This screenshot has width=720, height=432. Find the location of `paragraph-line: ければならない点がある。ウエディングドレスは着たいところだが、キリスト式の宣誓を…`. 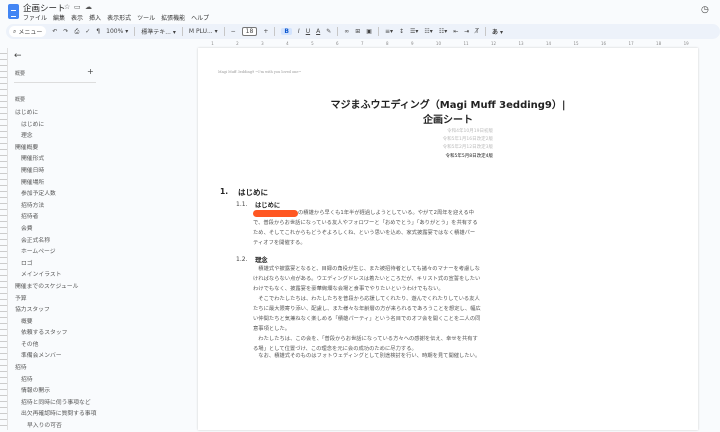

paragraph-line: ければならない点がある。ウエディングドレスは着たいところだが、キリスト式の宣誓を… is located at coordinates (367, 279).